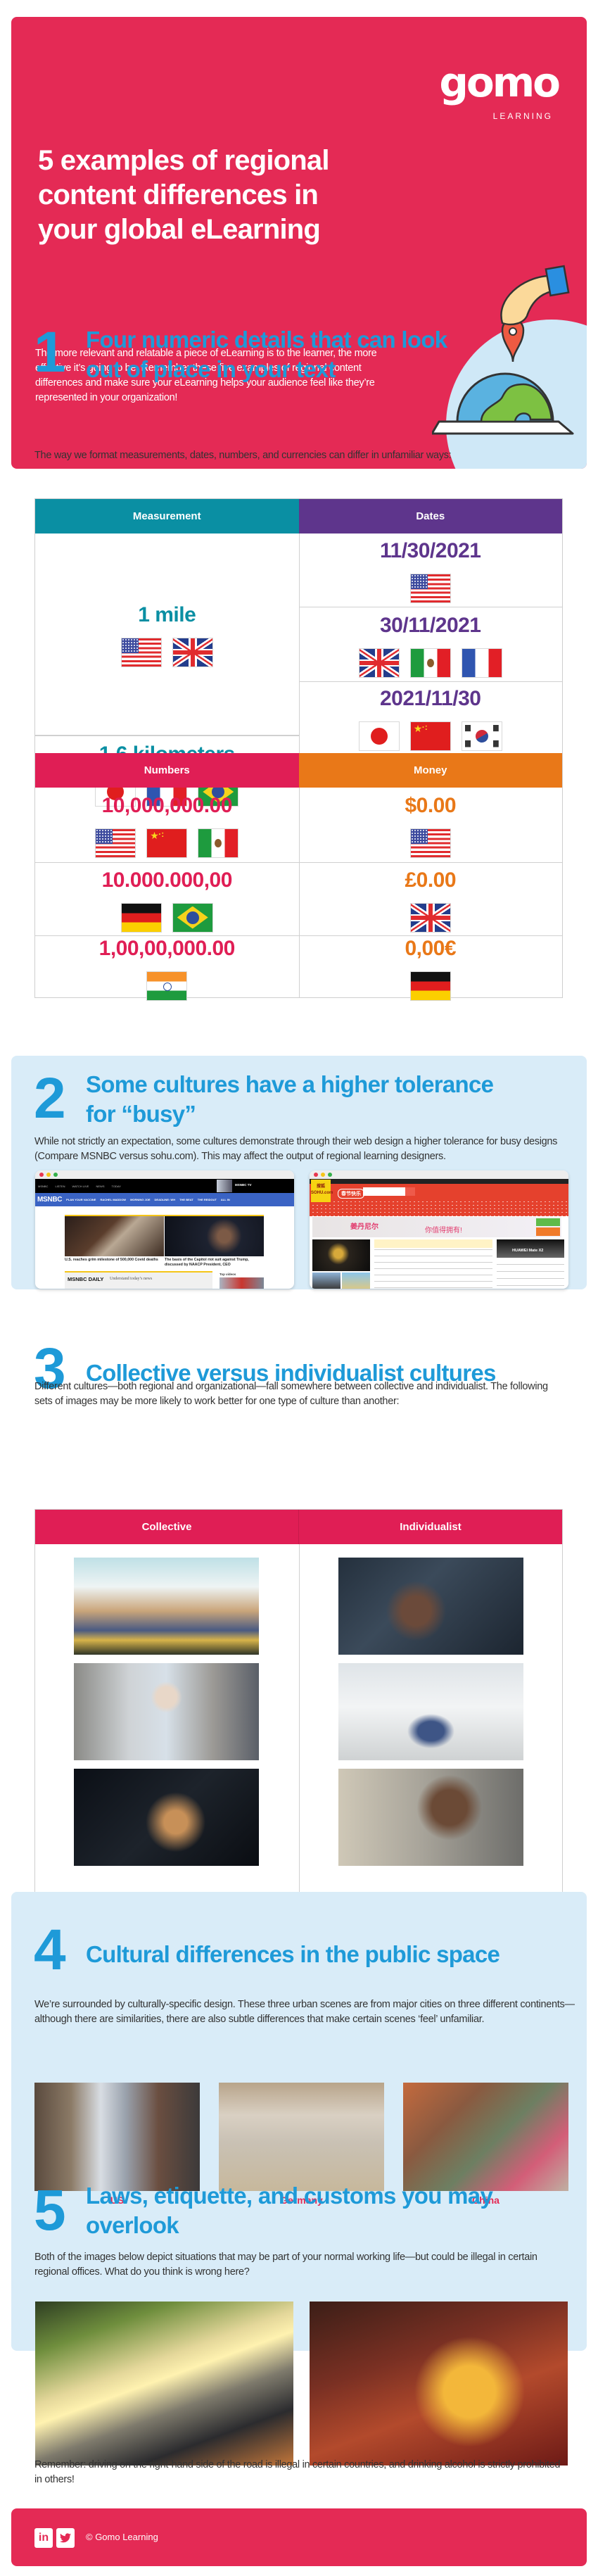 This screenshot has width=598, height=2576. I want to click on individualist-photo-woman-data, so click(430, 1606).